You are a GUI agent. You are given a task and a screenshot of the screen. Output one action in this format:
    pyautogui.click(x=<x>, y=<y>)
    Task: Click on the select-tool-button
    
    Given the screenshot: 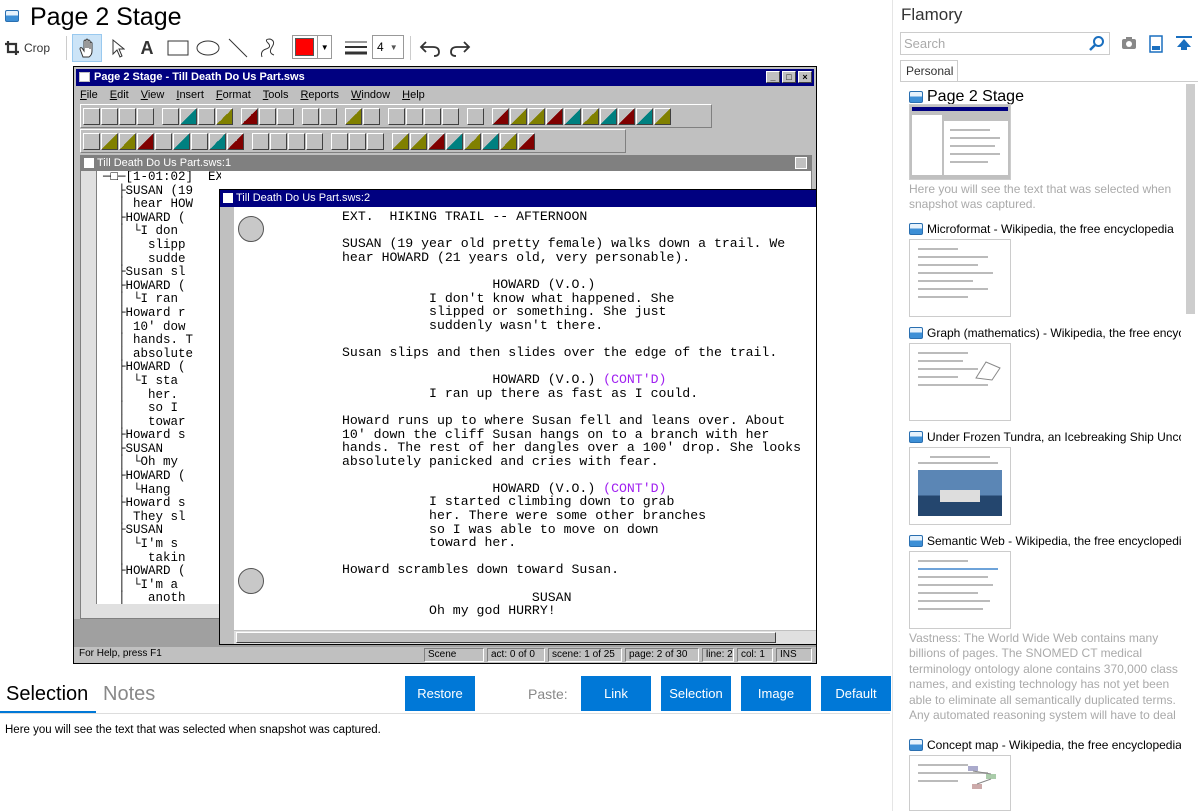 What is the action you would take?
    pyautogui.click(x=118, y=48)
    